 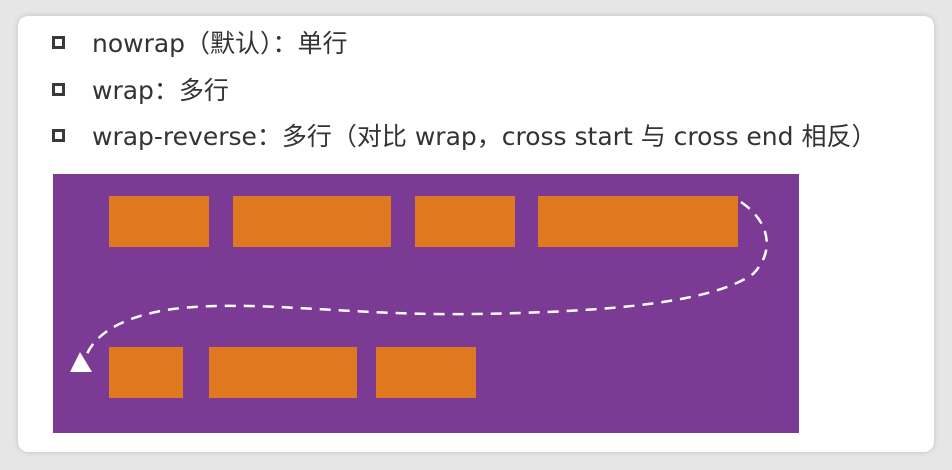 I want to click on bullet-item-nowrap: nowrap（默认）：单行, so click(x=200, y=42).